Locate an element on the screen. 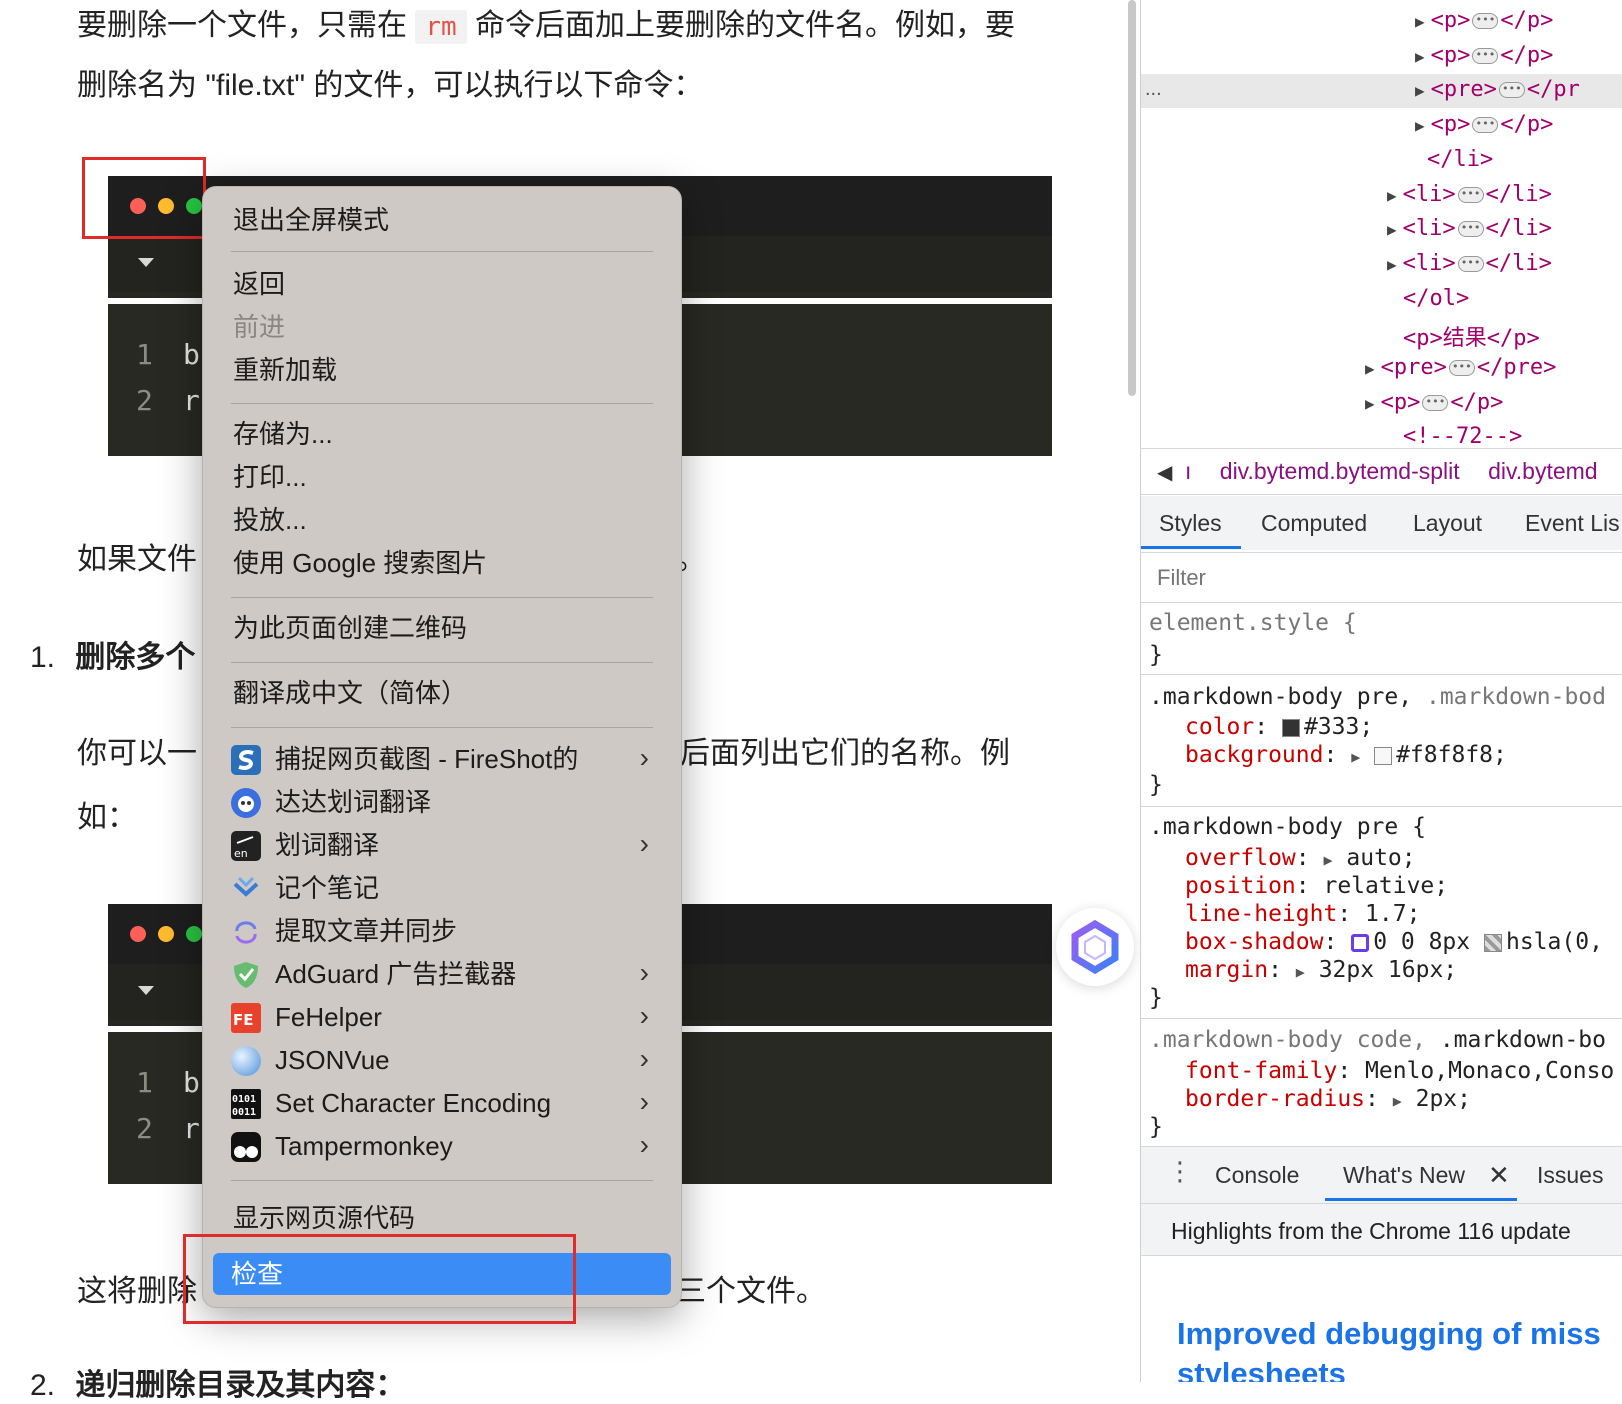  dom-node-row: </li> is located at coordinates (1460, 159).